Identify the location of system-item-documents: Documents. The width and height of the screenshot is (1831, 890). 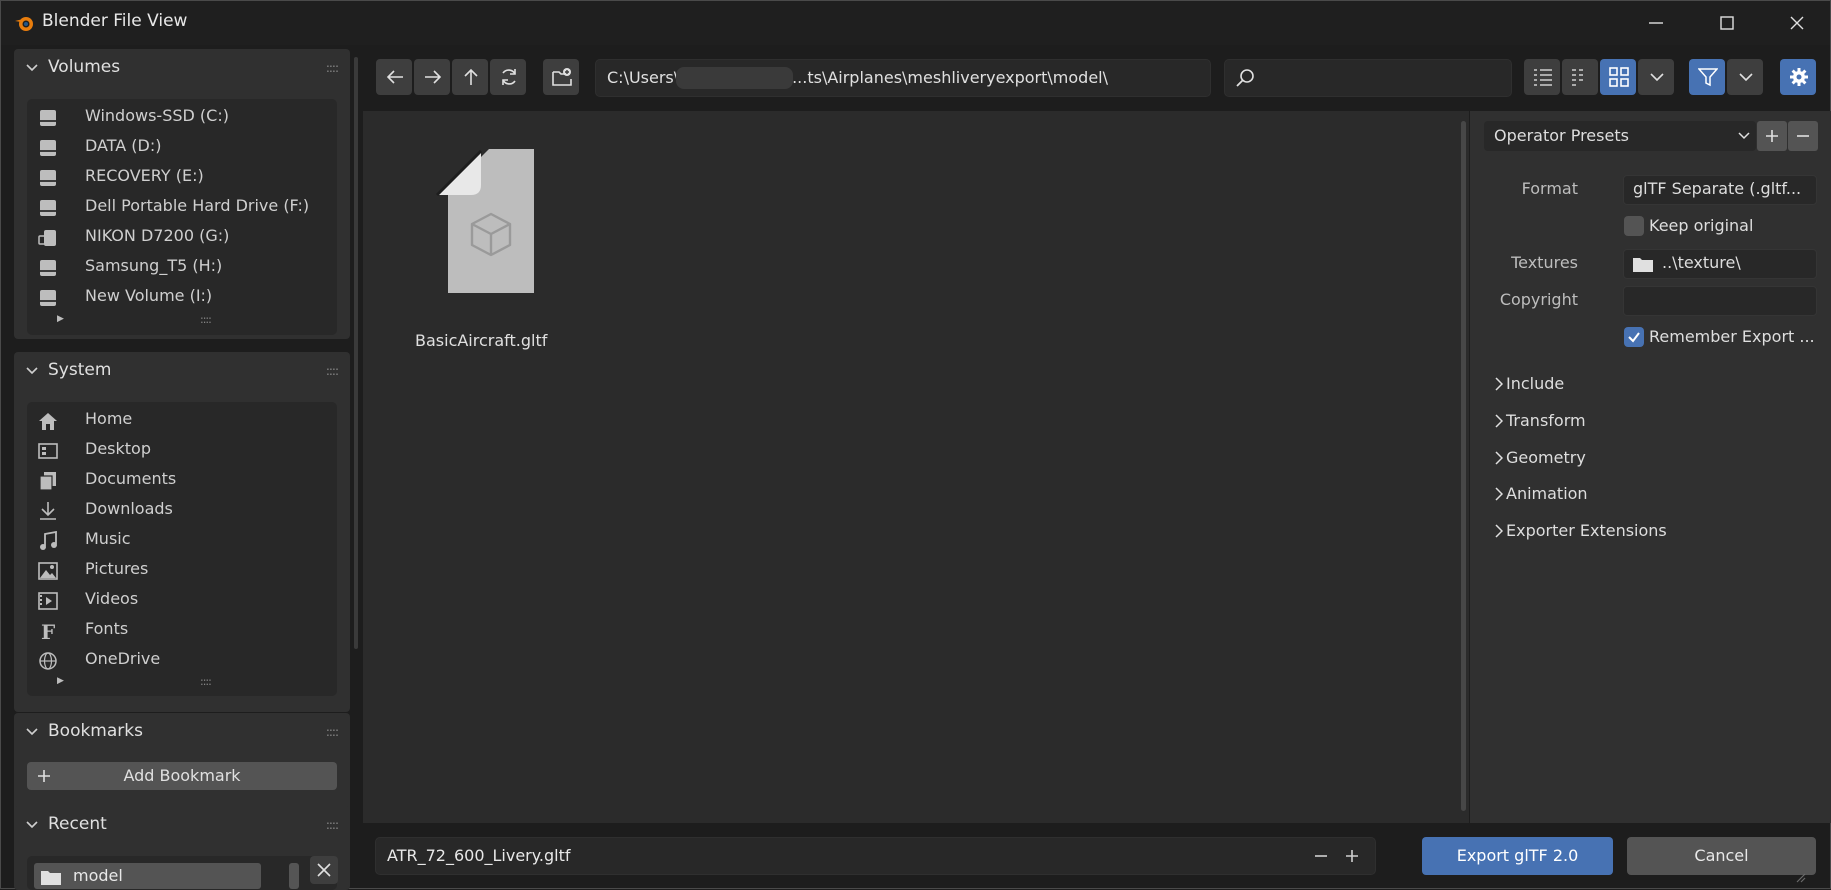
(182, 480).